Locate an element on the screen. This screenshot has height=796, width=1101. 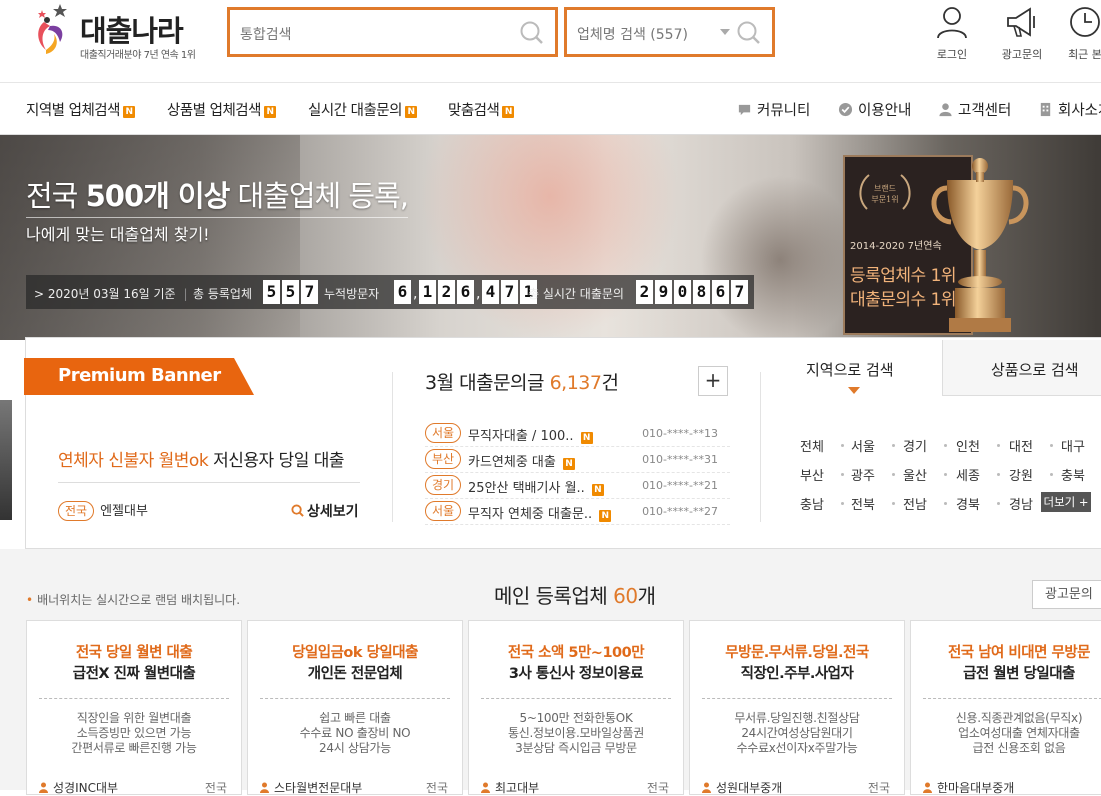
card-description: 쉽고 빠른 대출 수수료 NO 출장비 NO 24시 상담가능 is located at coordinates (355, 733).